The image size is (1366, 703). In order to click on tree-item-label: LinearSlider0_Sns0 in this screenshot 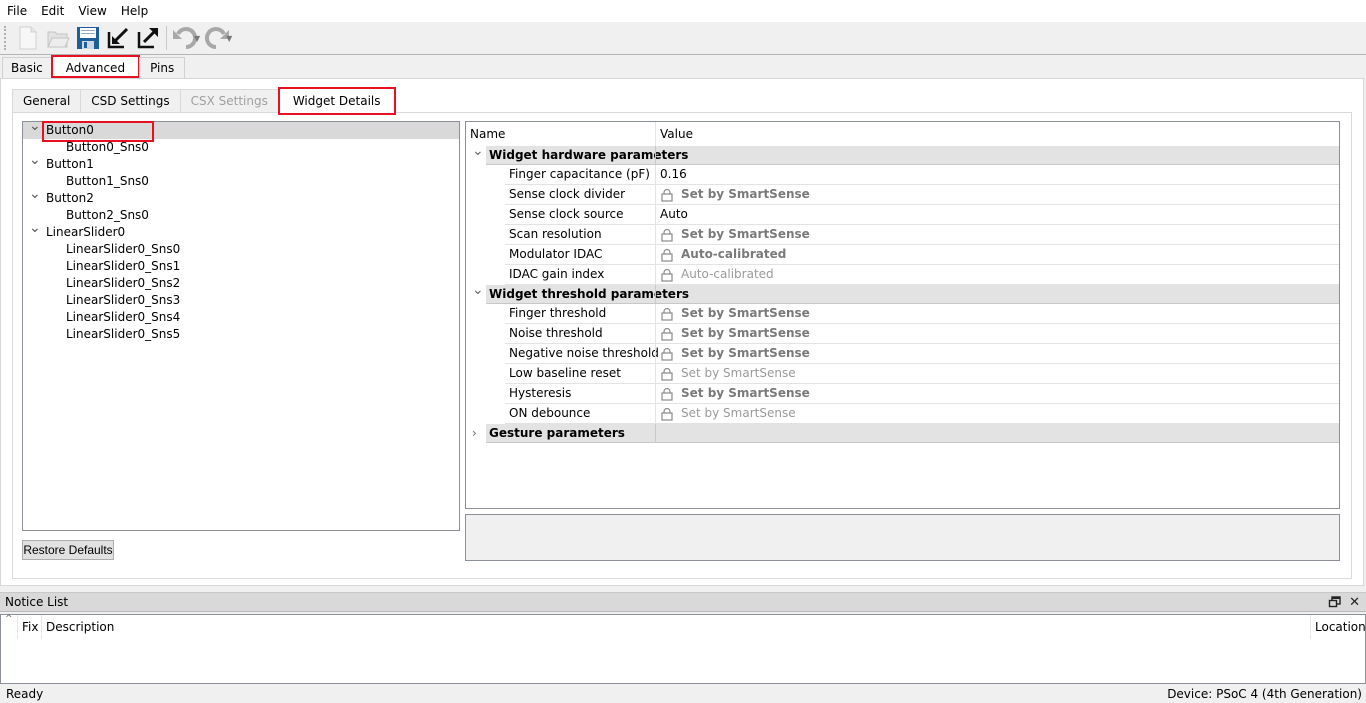, I will do `click(123, 249)`.